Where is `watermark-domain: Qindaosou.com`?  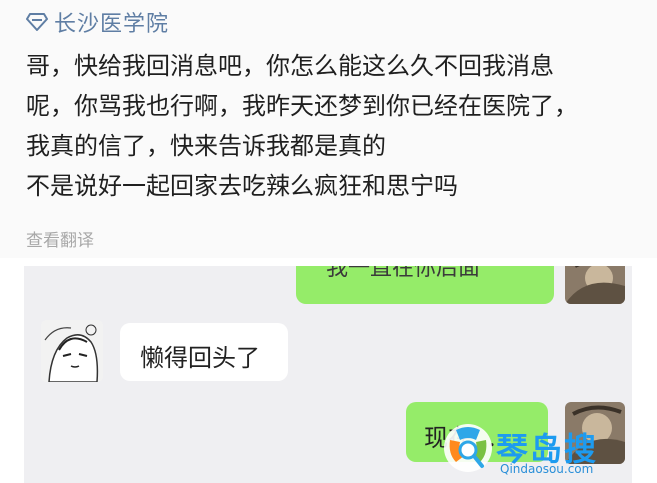
watermark-domain: Qindaosou.com is located at coordinates (547, 469).